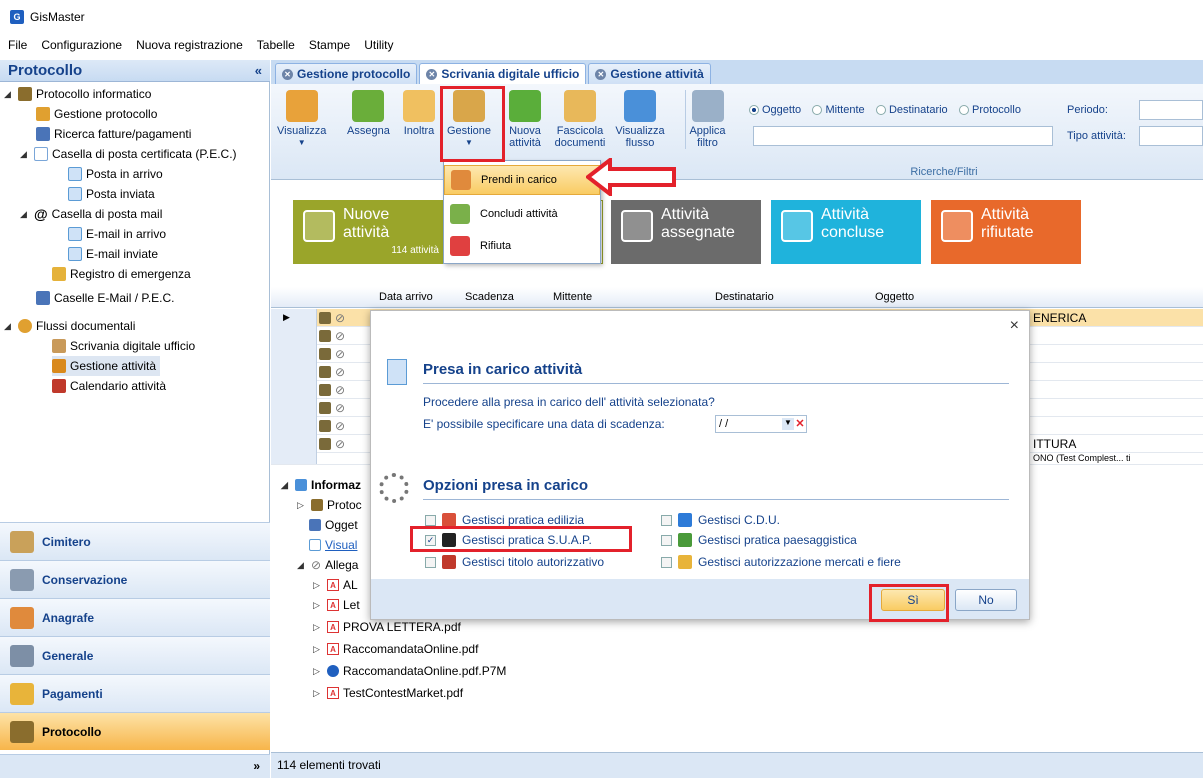 This screenshot has width=1203, height=778. I want to click on attachment-item: ▷ A Let, so click(336, 605).